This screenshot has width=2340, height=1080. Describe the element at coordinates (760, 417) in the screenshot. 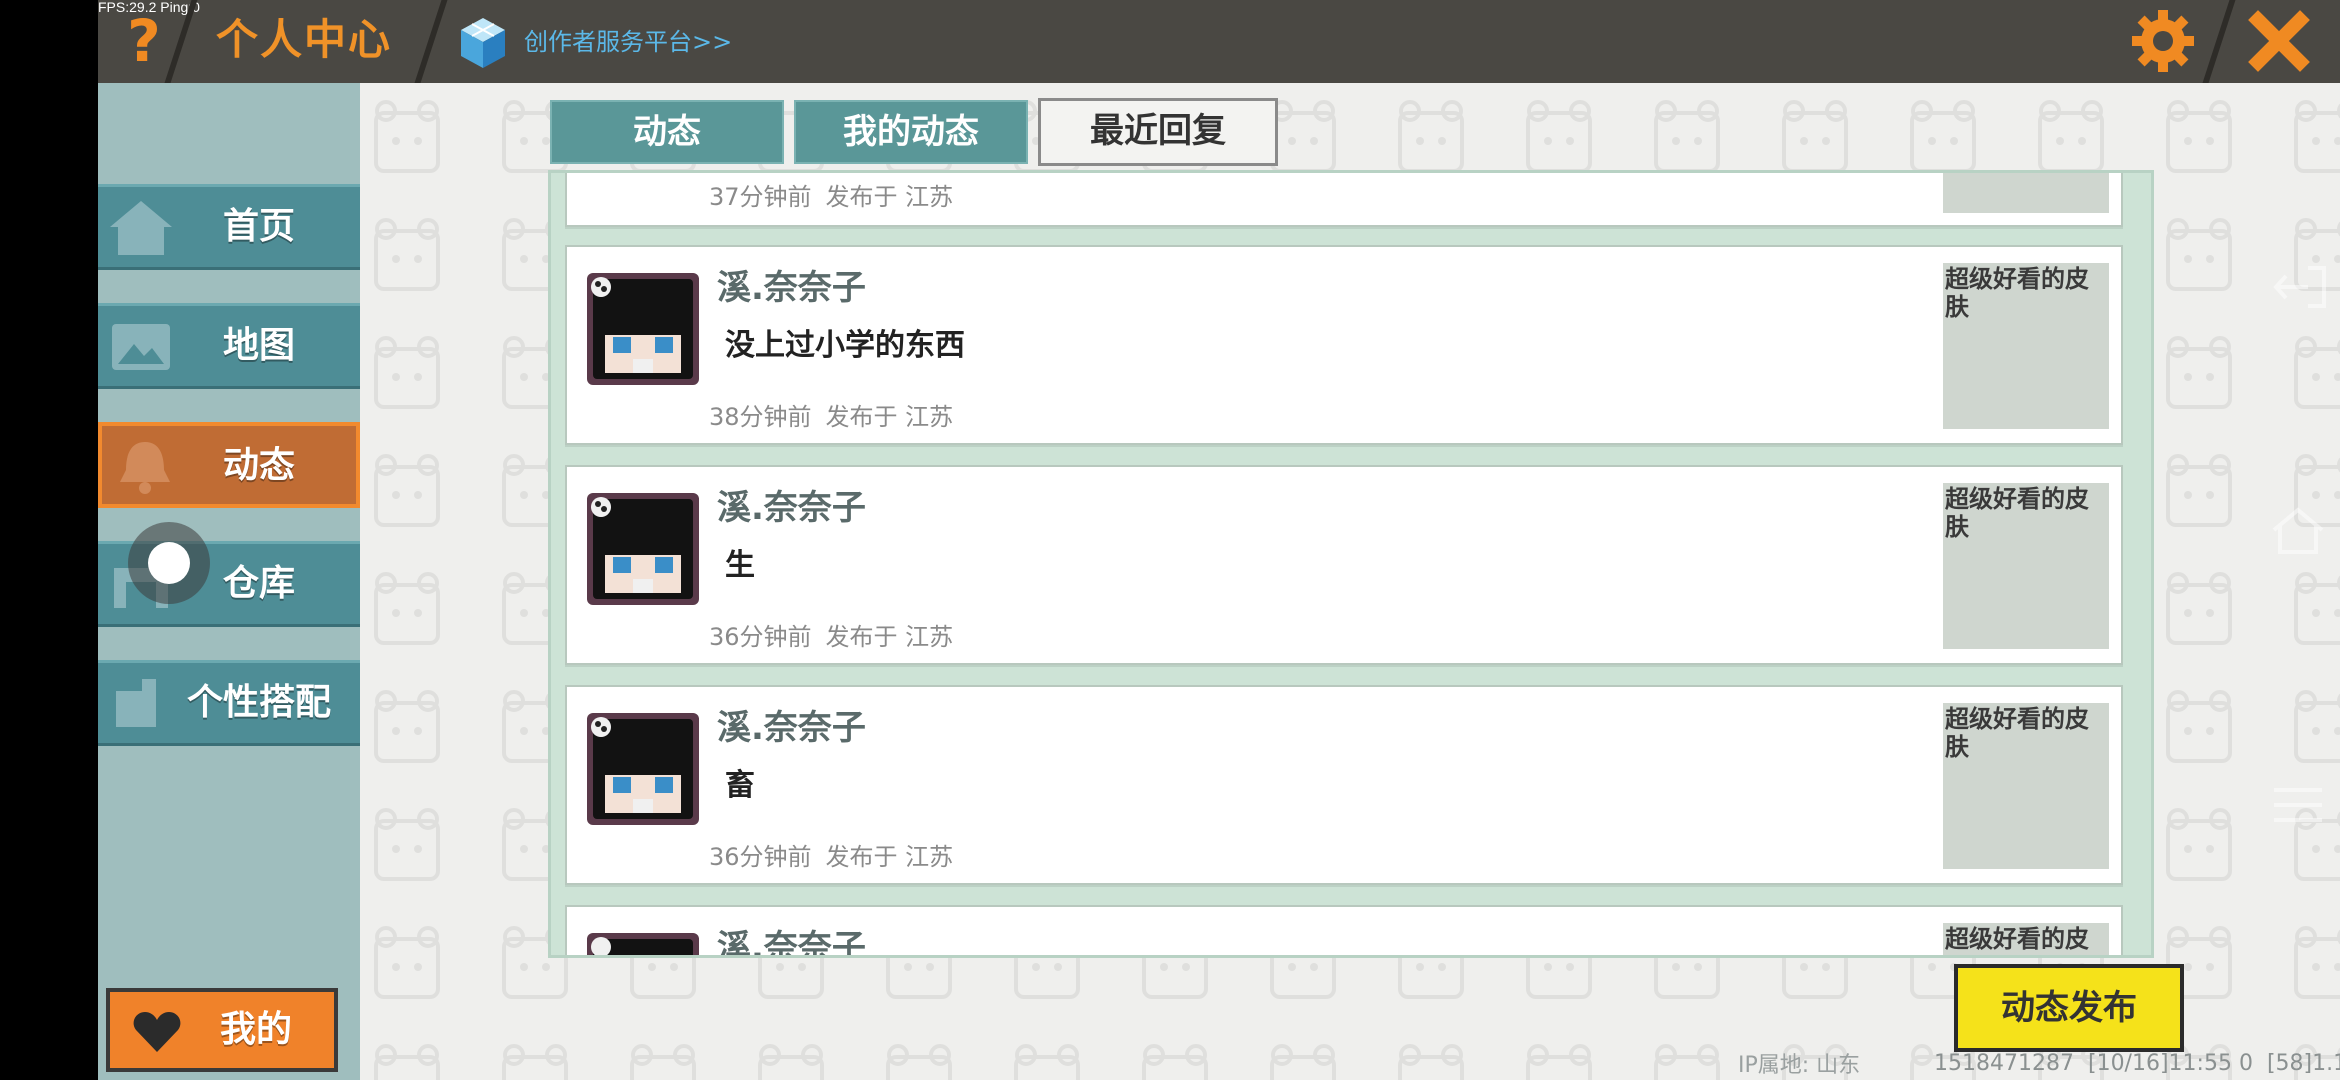

I see `post-time: 38分钟前` at that location.